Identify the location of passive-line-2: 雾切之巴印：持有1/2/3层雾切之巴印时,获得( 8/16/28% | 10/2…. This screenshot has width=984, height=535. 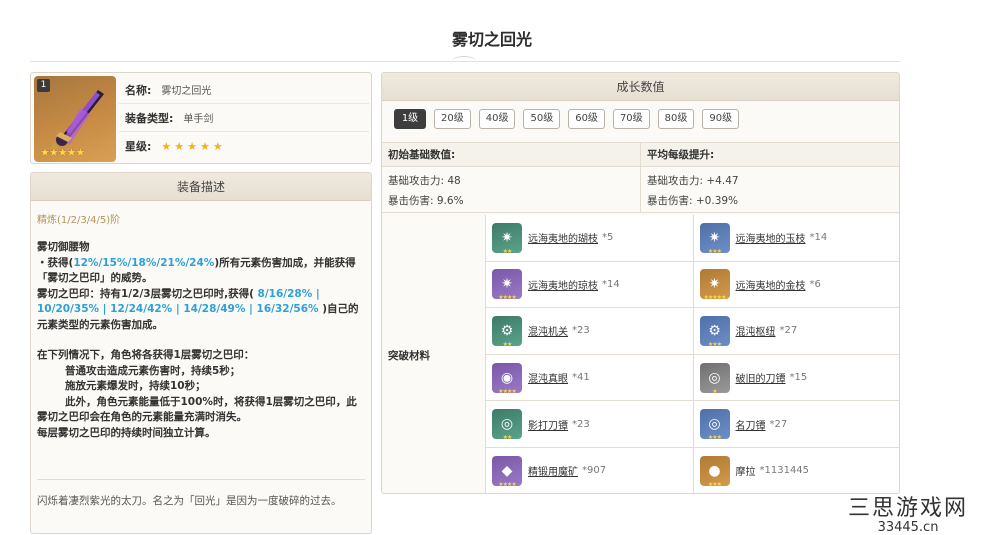
(201, 310).